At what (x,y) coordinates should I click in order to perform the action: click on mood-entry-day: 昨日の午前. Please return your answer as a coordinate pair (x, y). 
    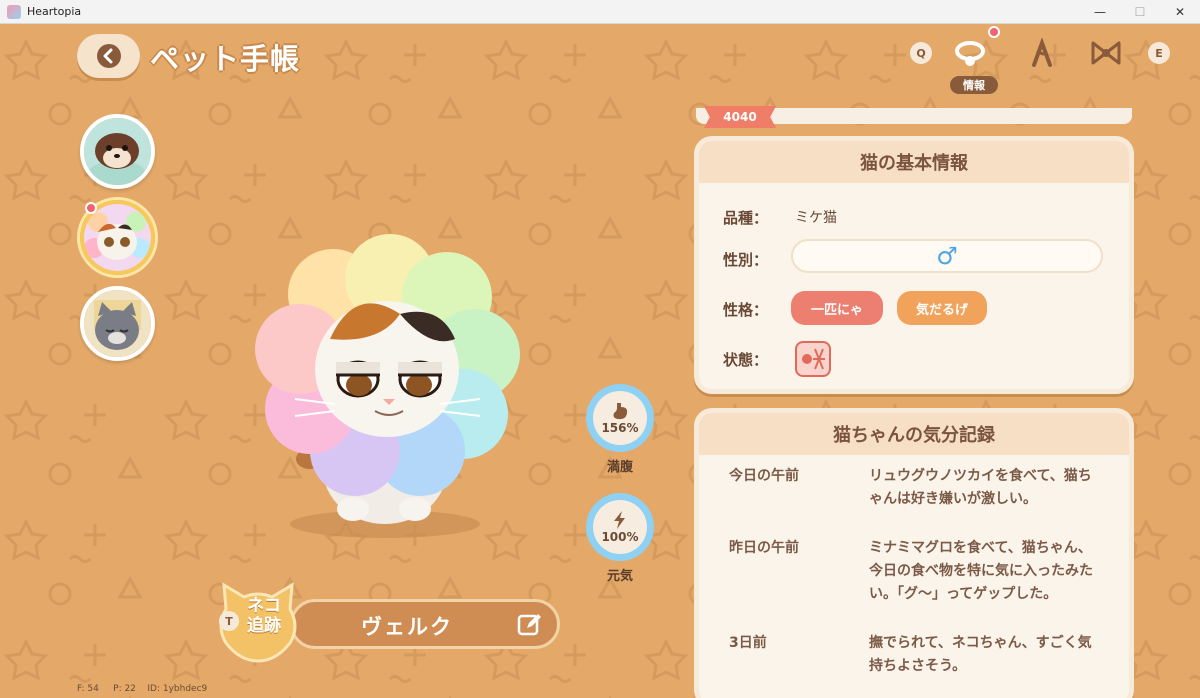
    Looking at the image, I should click on (764, 548).